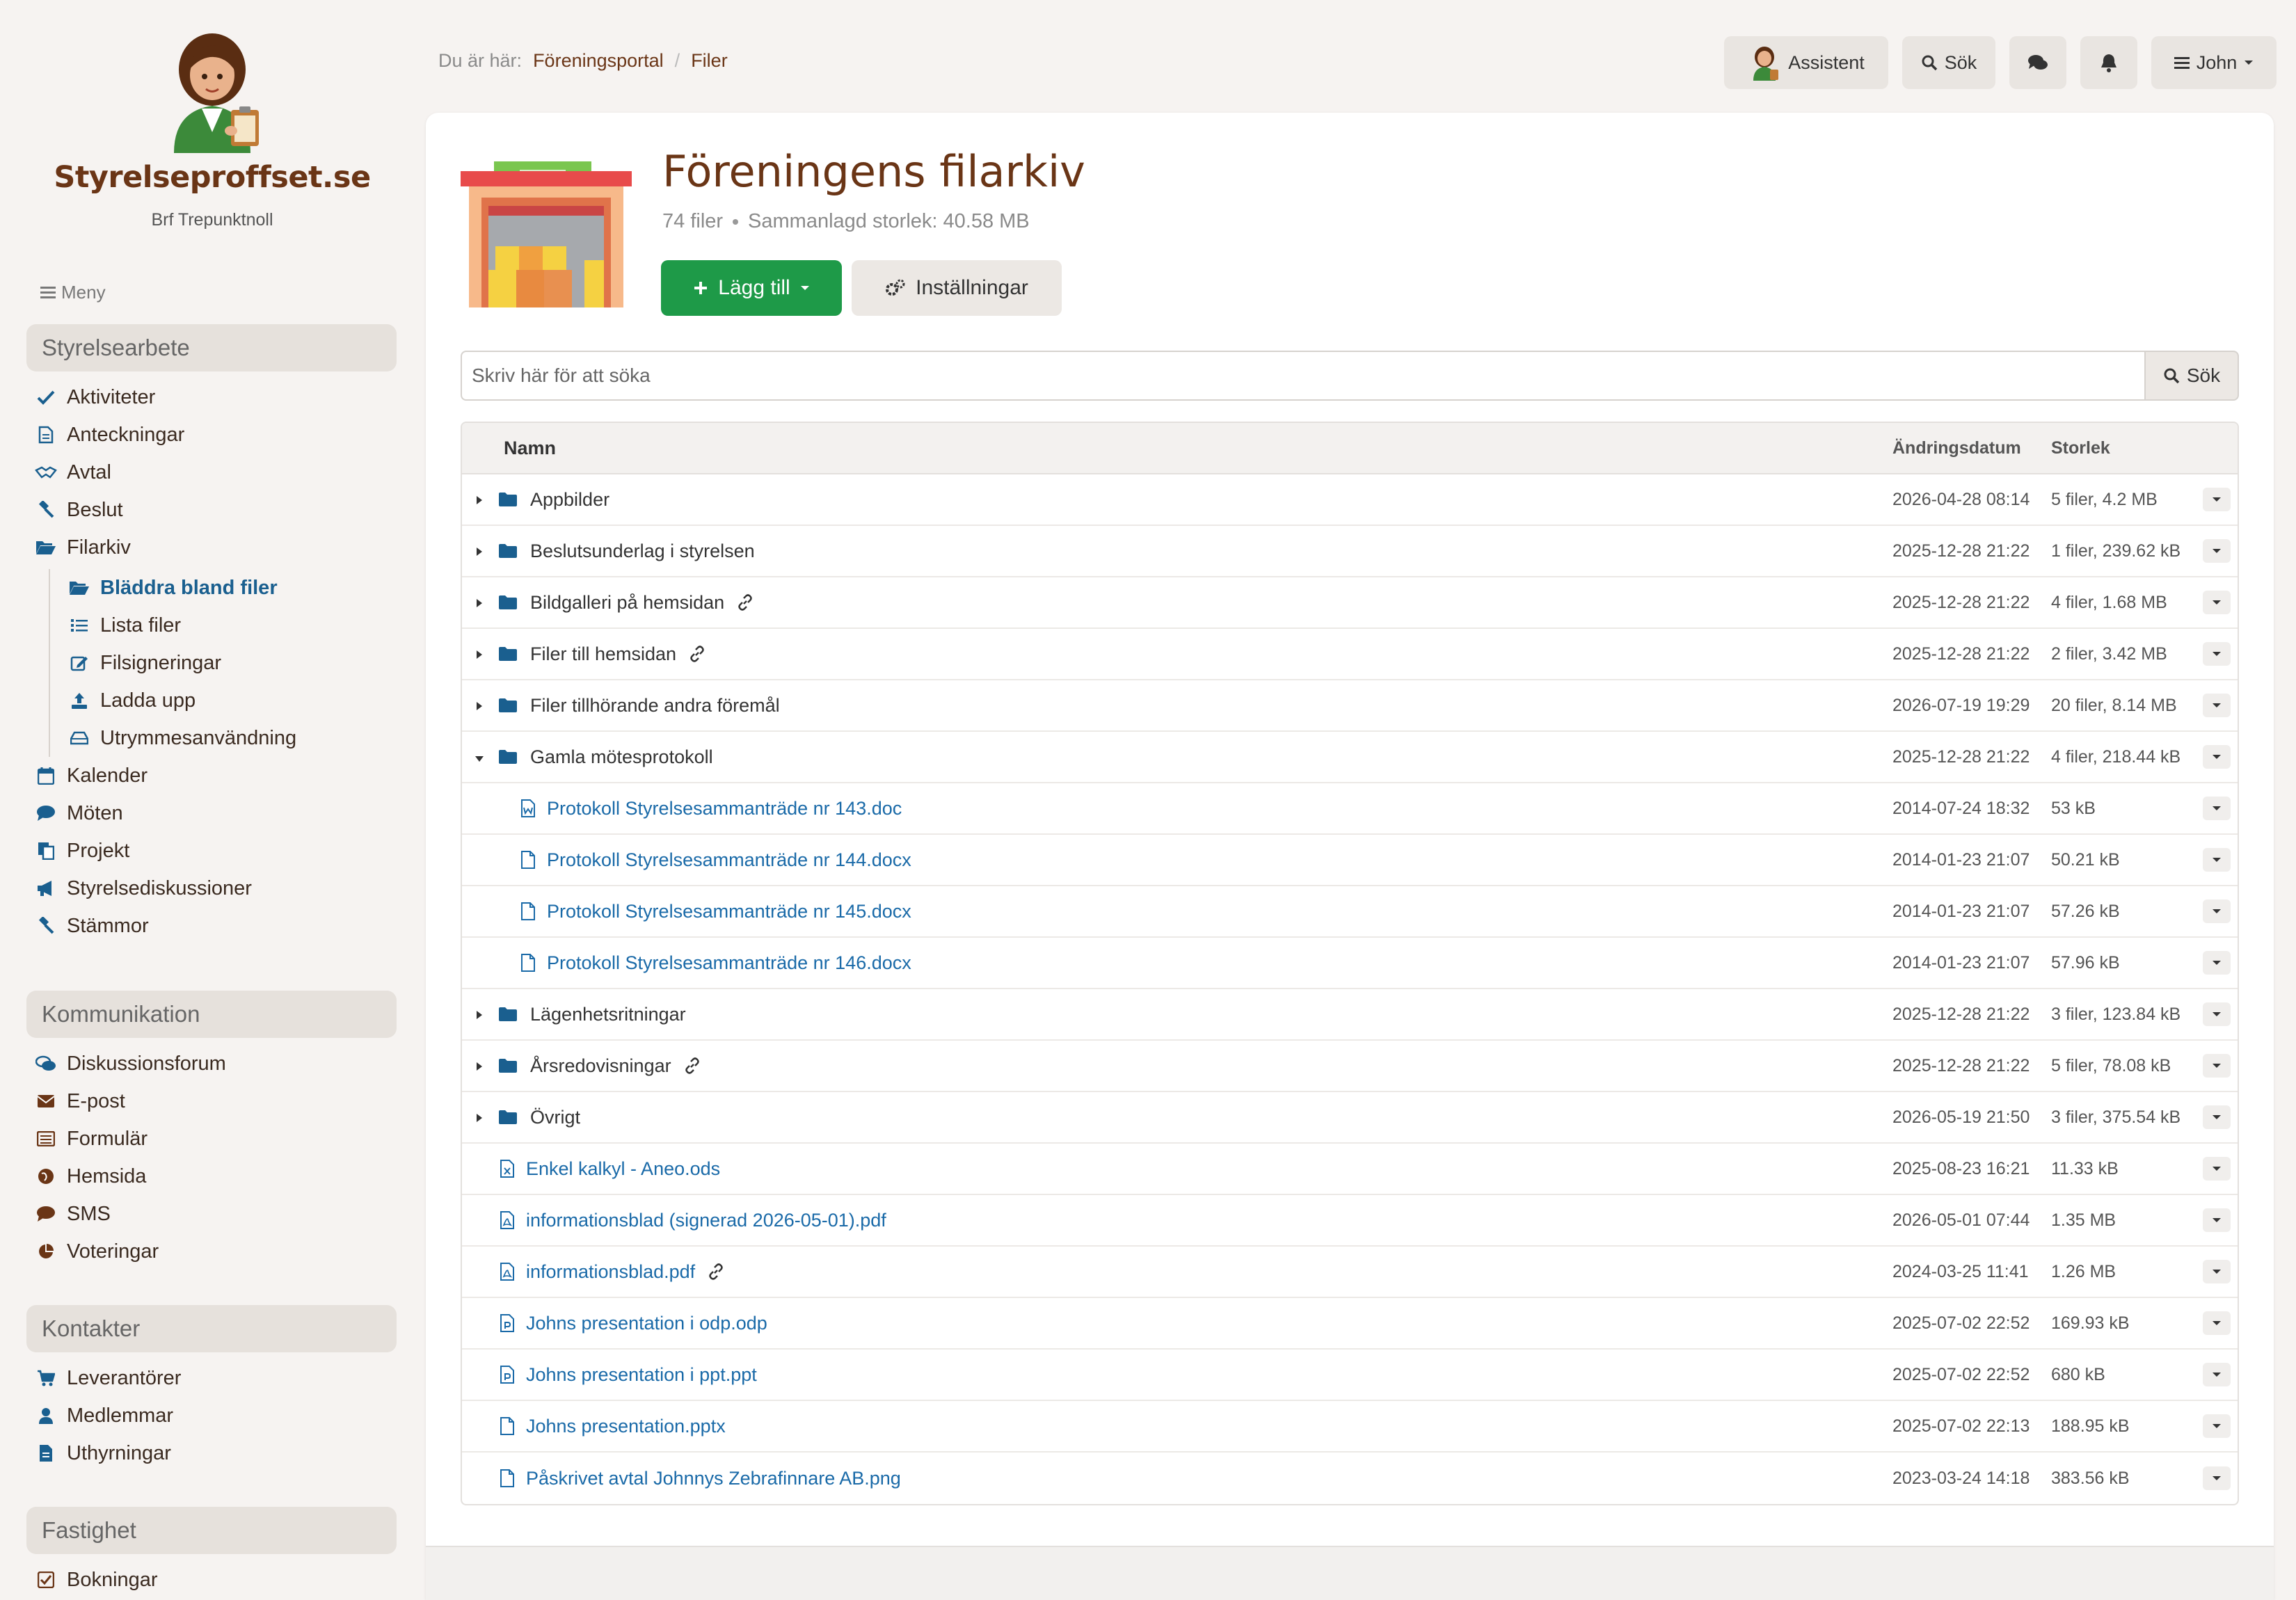  What do you see at coordinates (212, 1014) in the screenshot?
I see `section-kommunikation: Kommunikation` at bounding box center [212, 1014].